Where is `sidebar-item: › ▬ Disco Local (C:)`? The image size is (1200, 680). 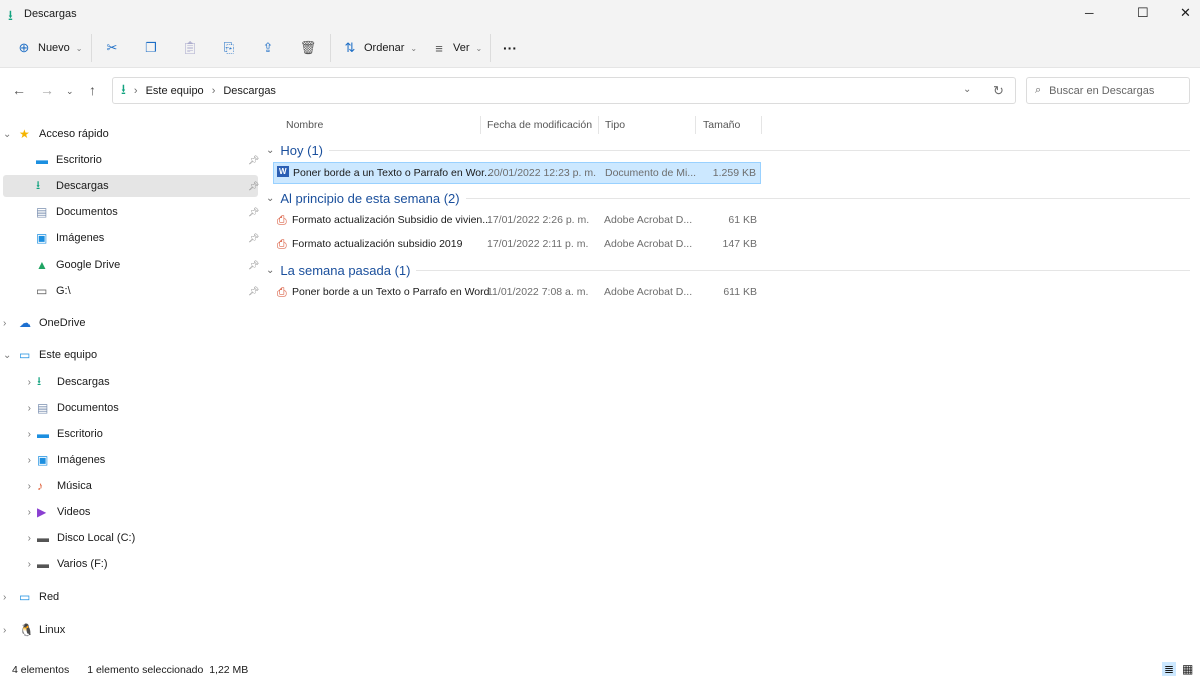 sidebar-item: › ▬ Disco Local (C:) is located at coordinates (130, 538).